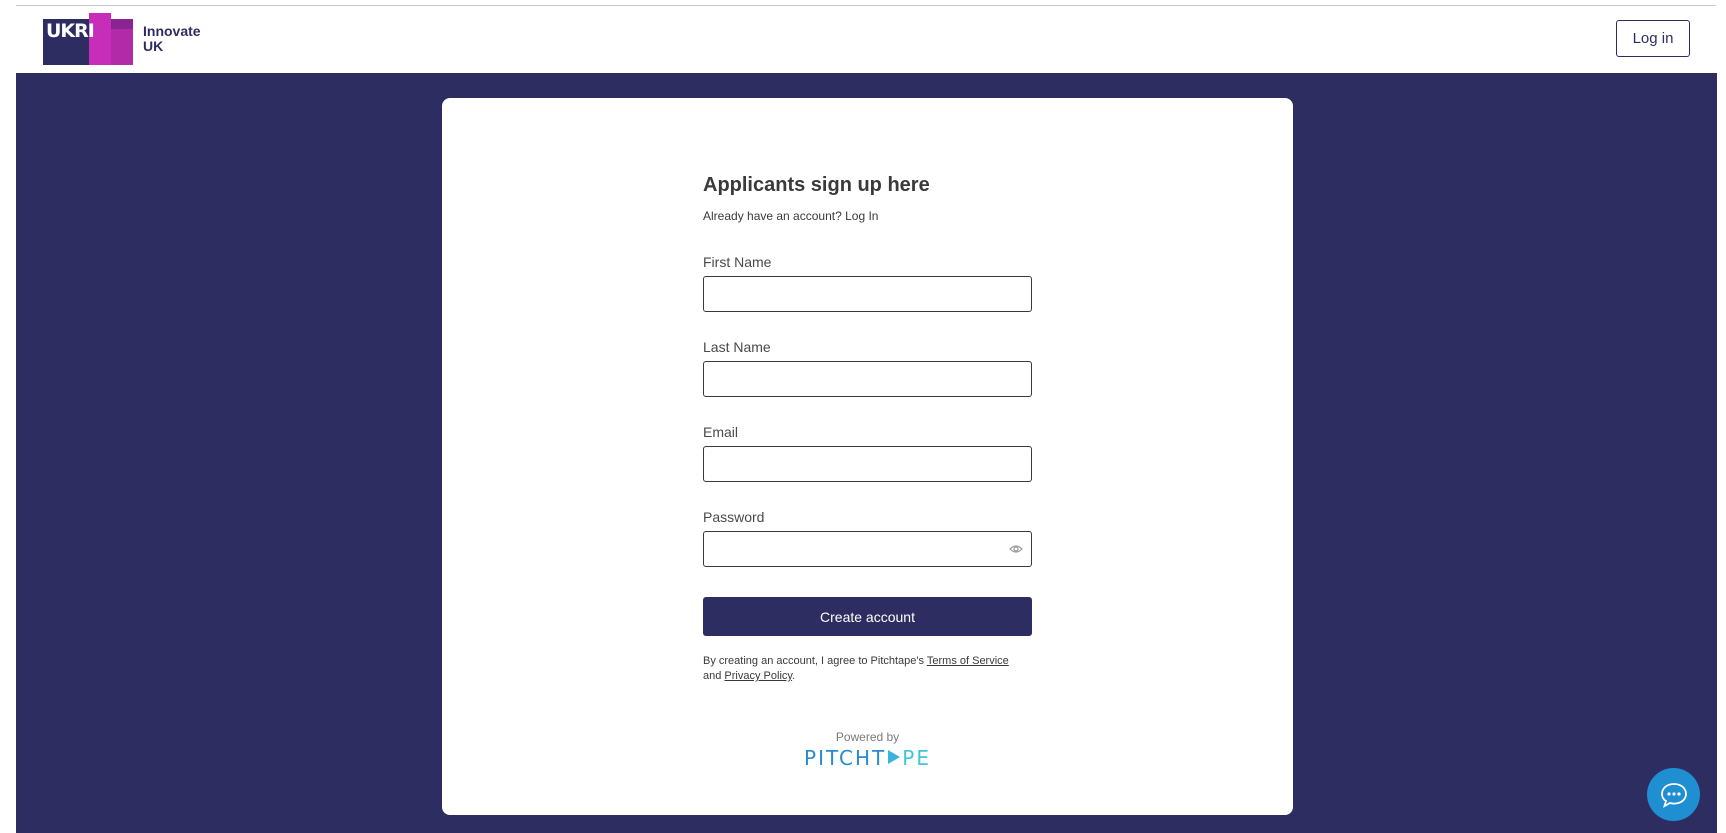 The width and height of the screenshot is (1726, 833). I want to click on powered-by-text: Powered by, so click(867, 737).